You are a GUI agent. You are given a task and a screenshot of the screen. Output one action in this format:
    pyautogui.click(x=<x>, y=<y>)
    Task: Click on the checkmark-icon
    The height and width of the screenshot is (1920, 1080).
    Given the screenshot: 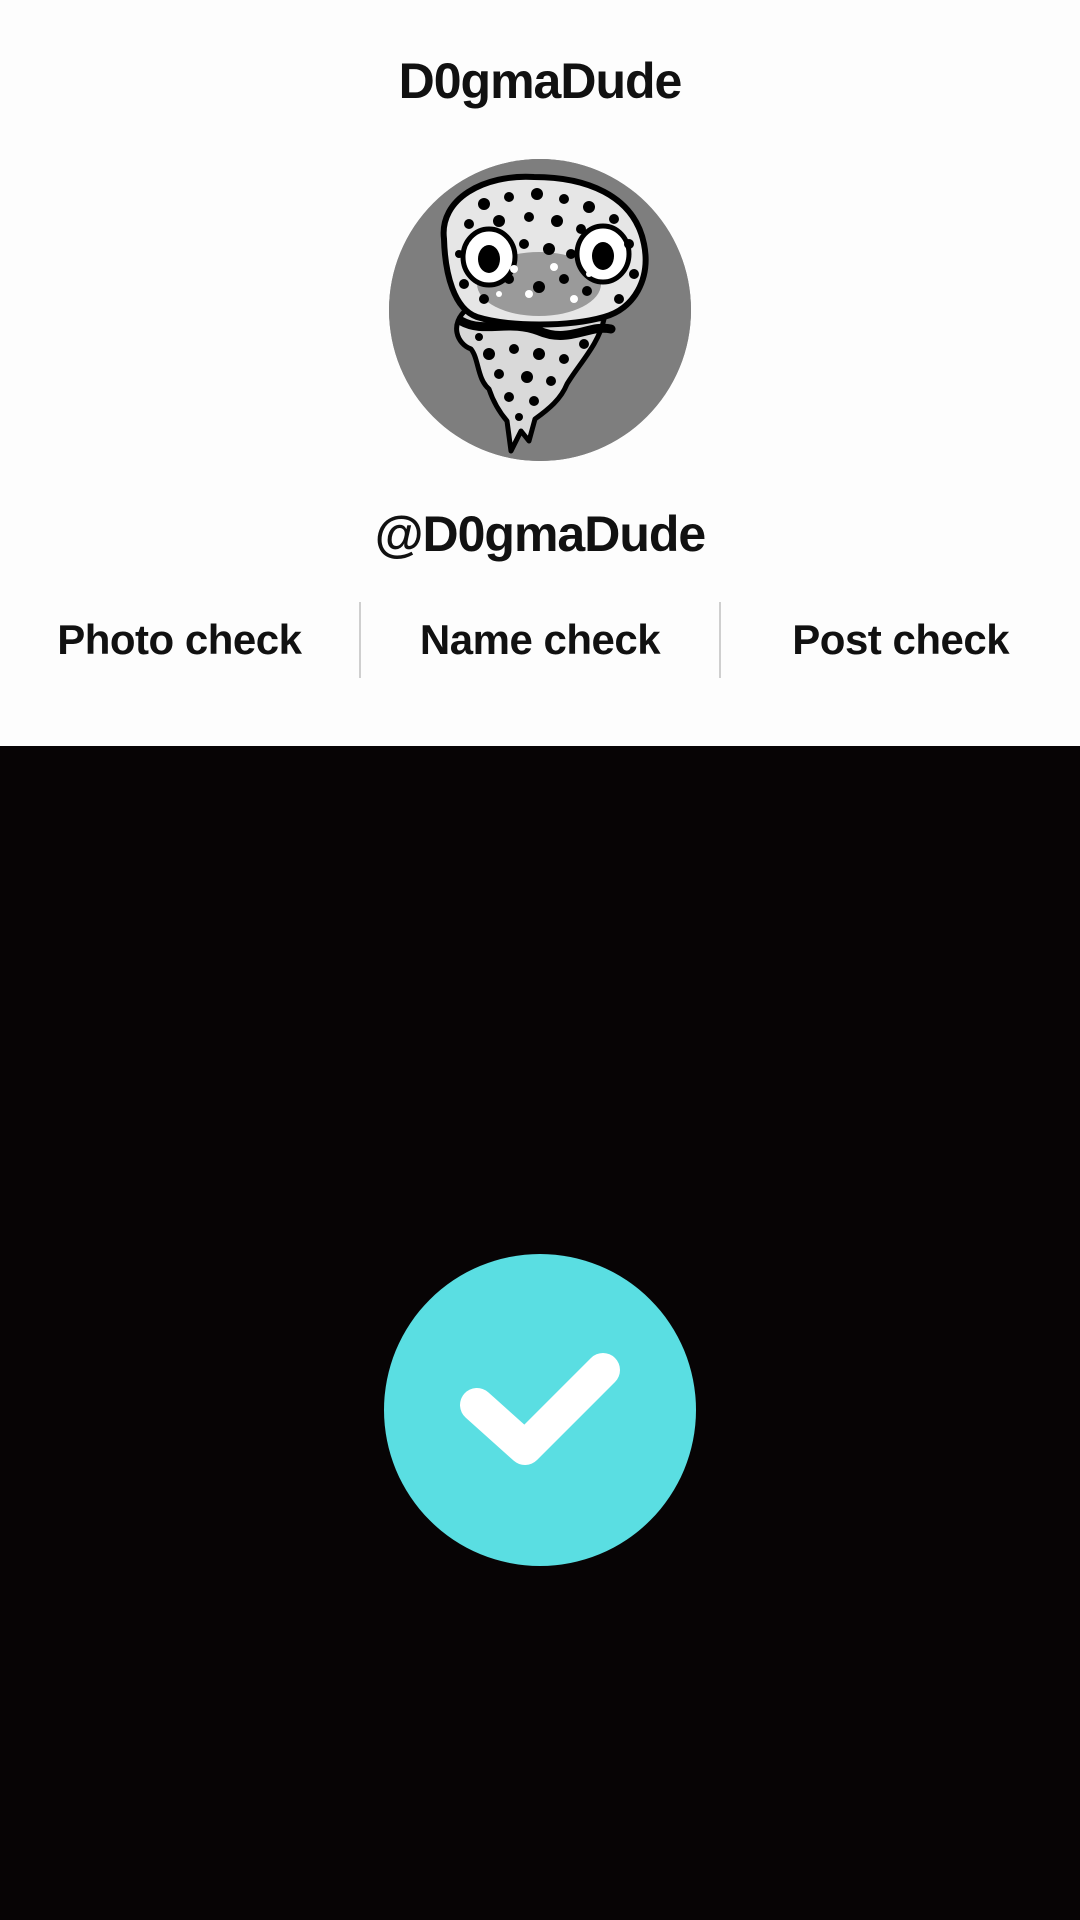 What is the action you would take?
    pyautogui.click(x=540, y=1409)
    